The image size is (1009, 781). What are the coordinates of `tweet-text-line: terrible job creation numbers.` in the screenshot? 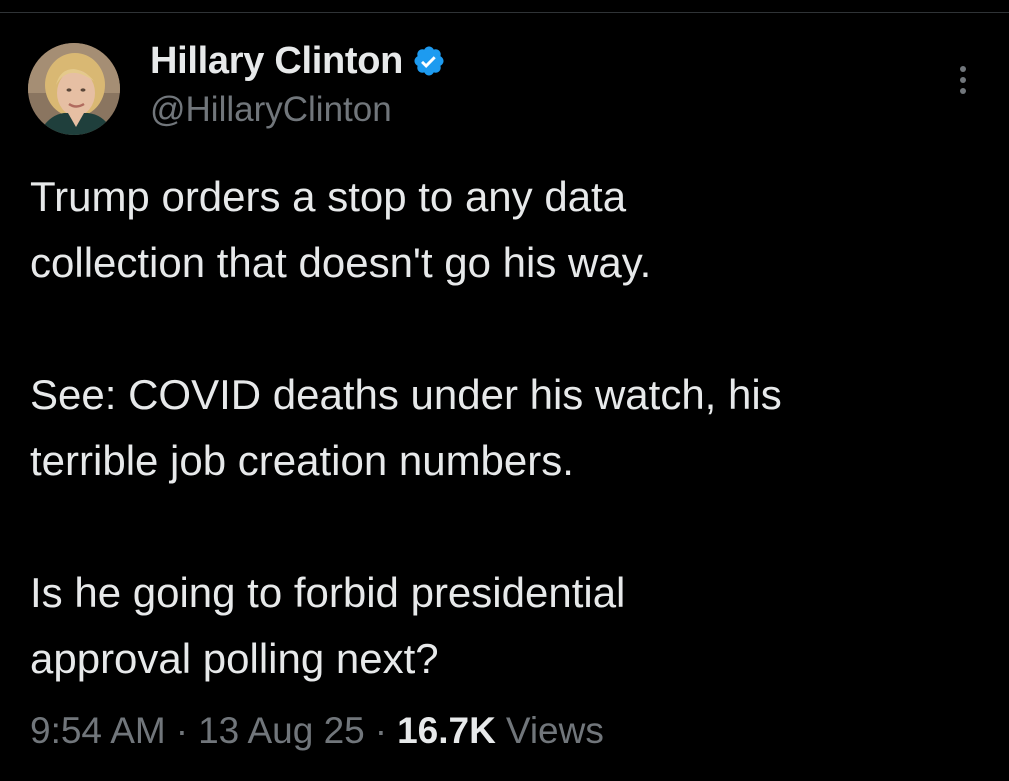 It's located at (302, 460).